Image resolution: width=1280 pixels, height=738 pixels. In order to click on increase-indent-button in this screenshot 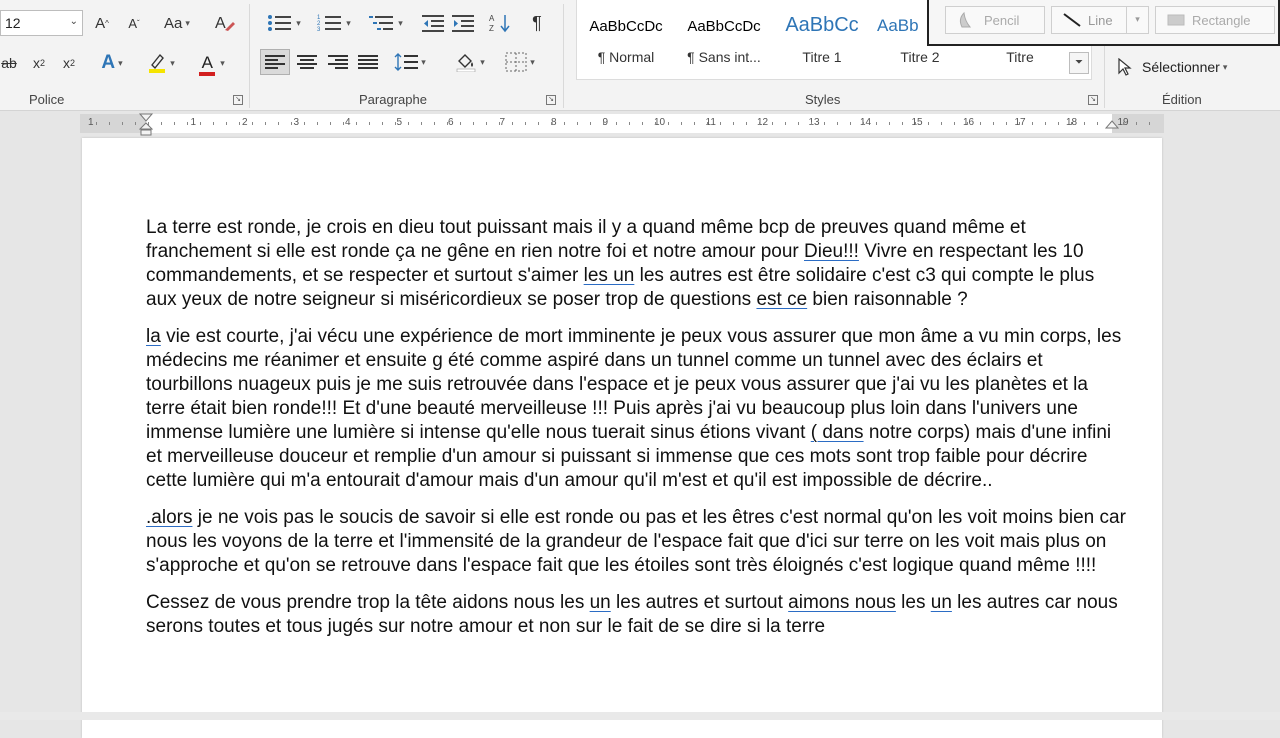, I will do `click(463, 23)`.